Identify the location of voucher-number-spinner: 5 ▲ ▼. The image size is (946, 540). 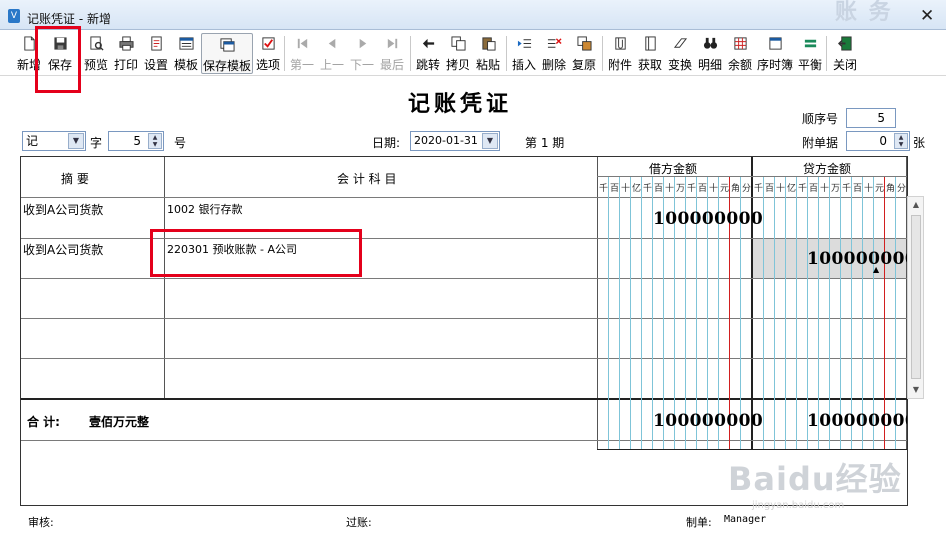
(136, 141).